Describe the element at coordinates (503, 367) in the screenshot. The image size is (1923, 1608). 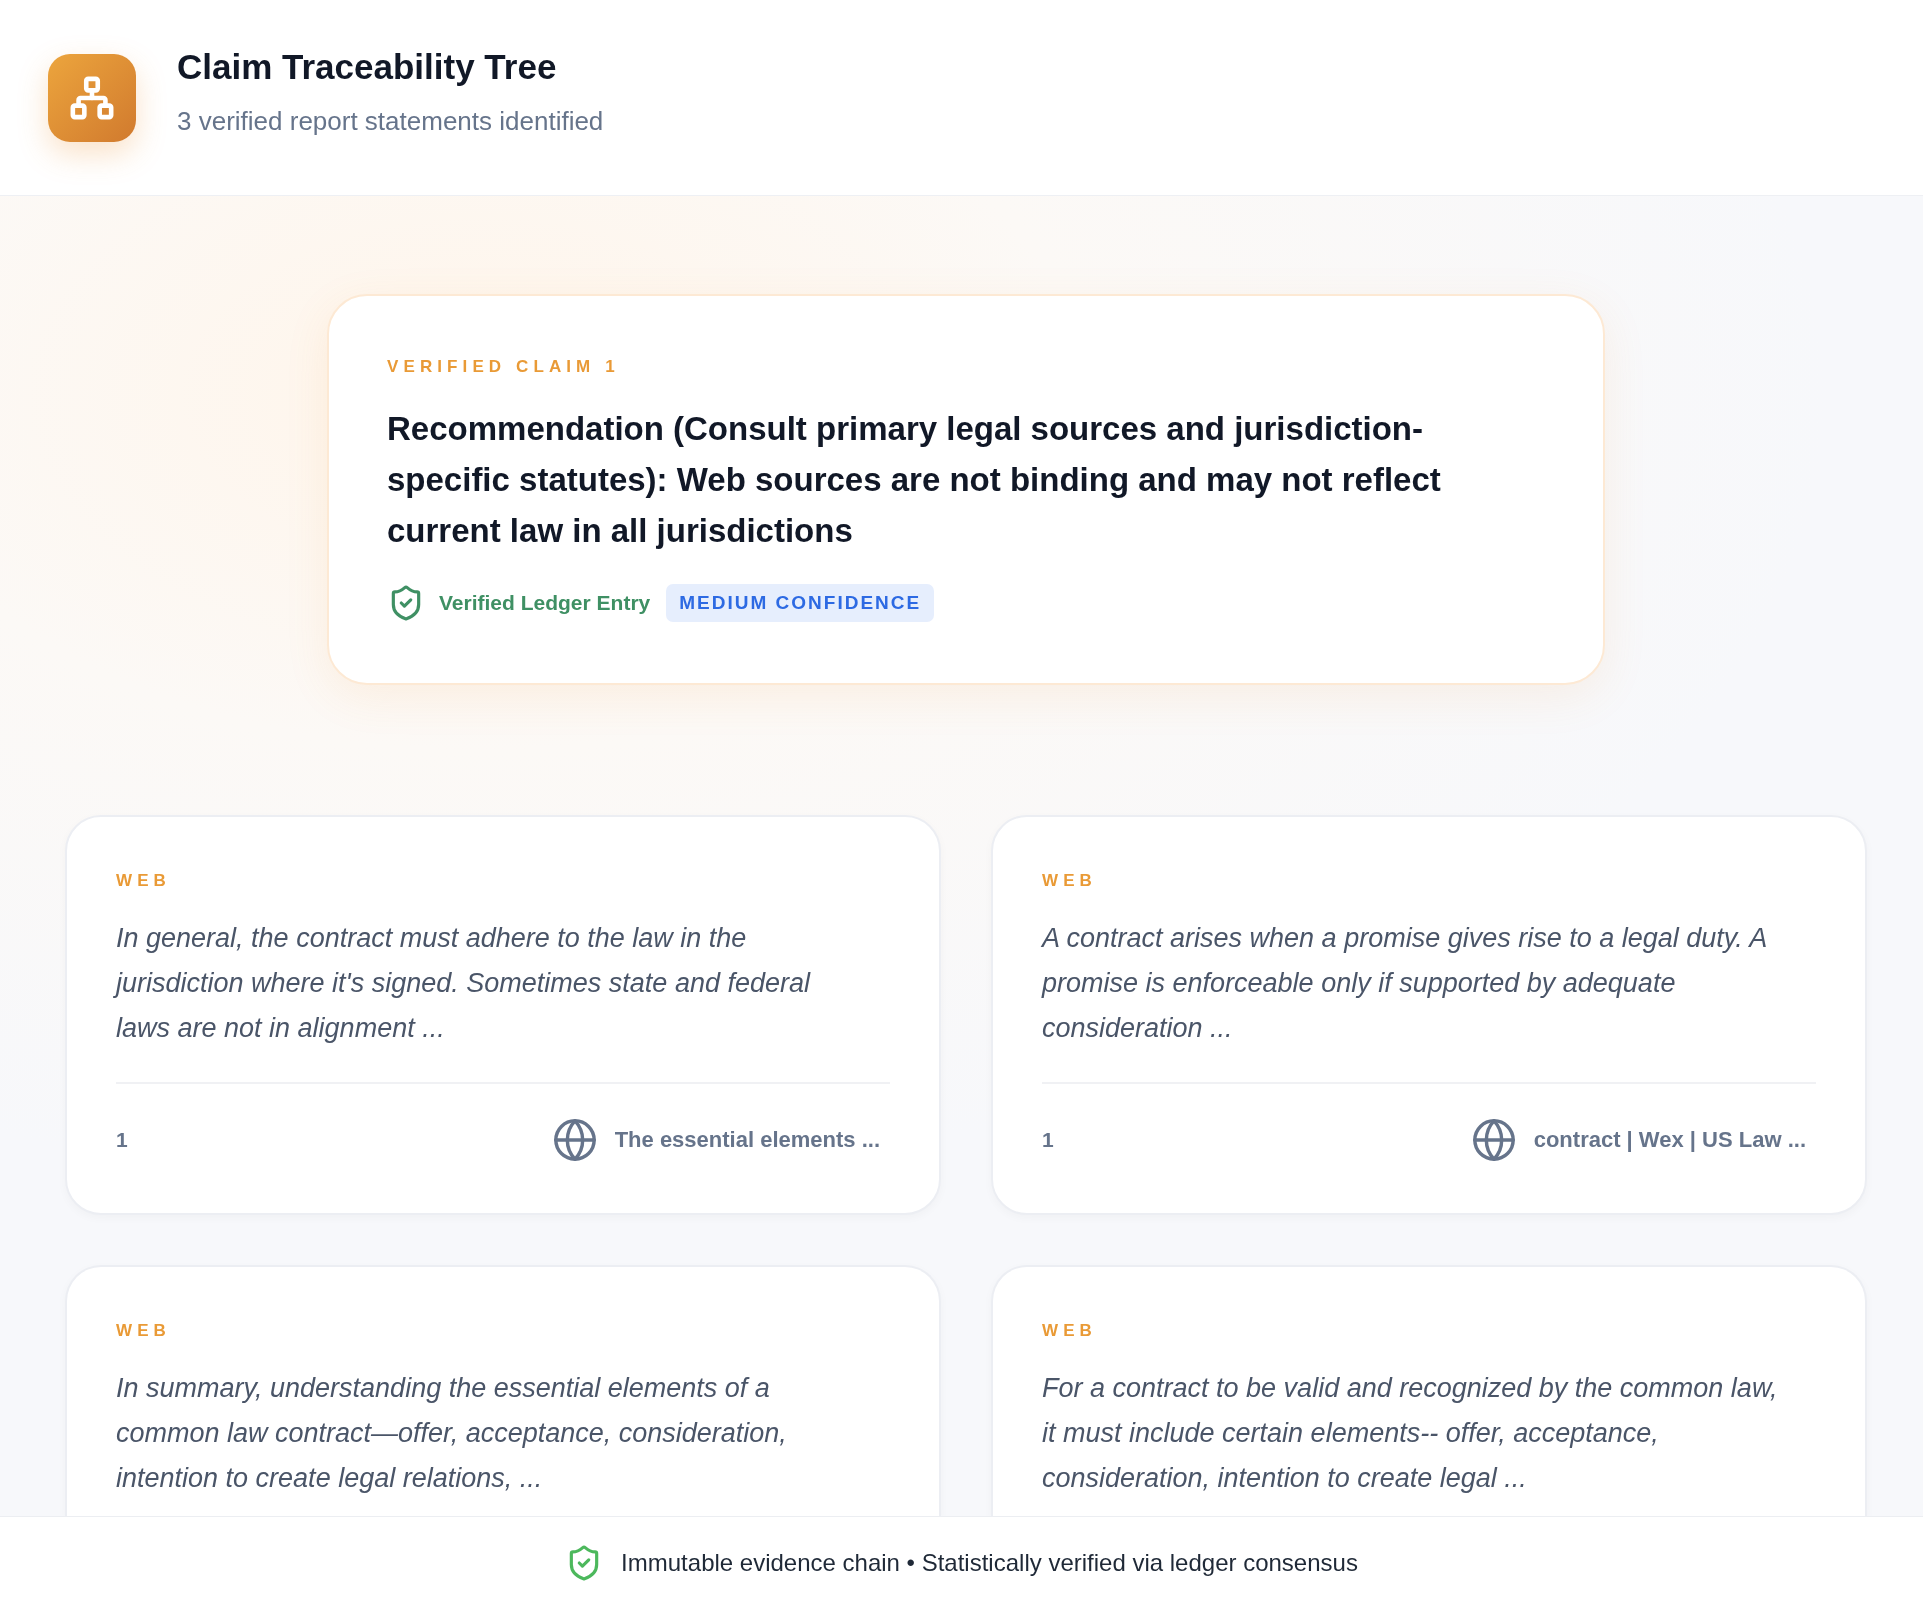
I see `claim-label: VERIFIED CLAIM 1` at that location.